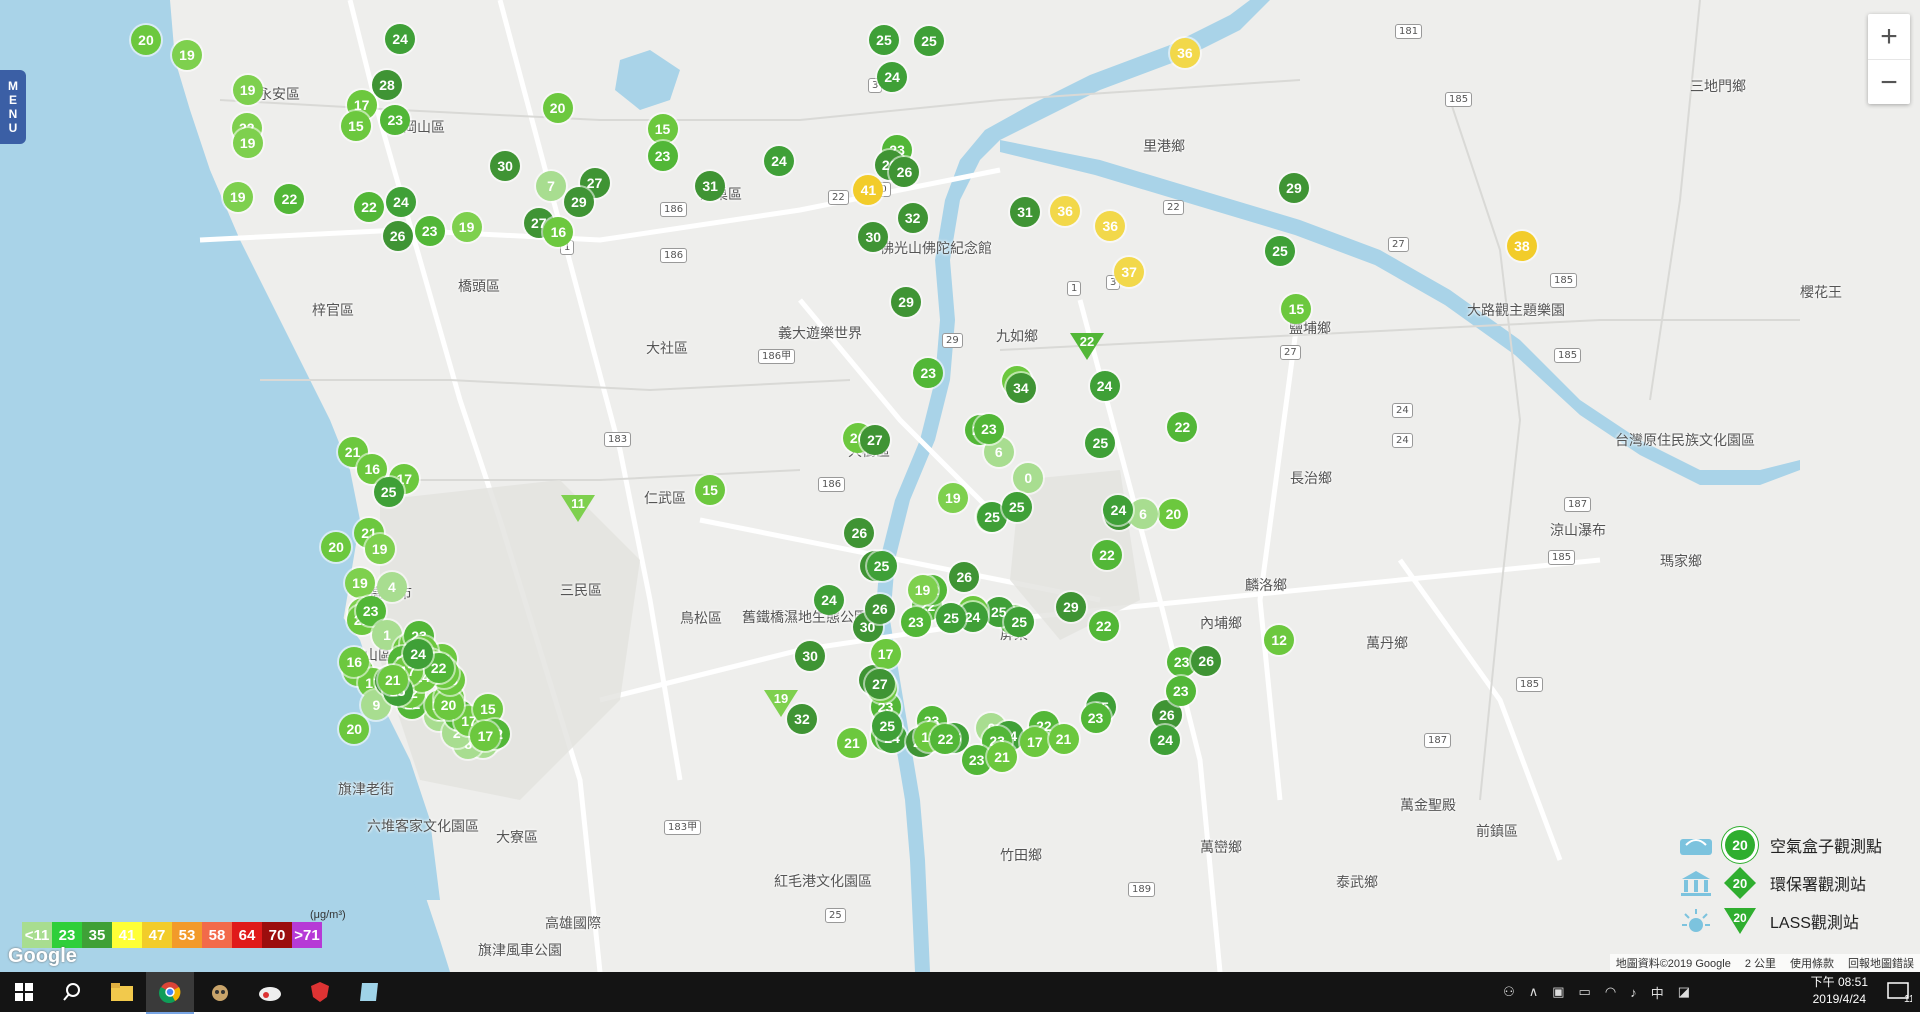 The width and height of the screenshot is (1920, 1014). I want to click on battery-icon: ▭, so click(1585, 992).